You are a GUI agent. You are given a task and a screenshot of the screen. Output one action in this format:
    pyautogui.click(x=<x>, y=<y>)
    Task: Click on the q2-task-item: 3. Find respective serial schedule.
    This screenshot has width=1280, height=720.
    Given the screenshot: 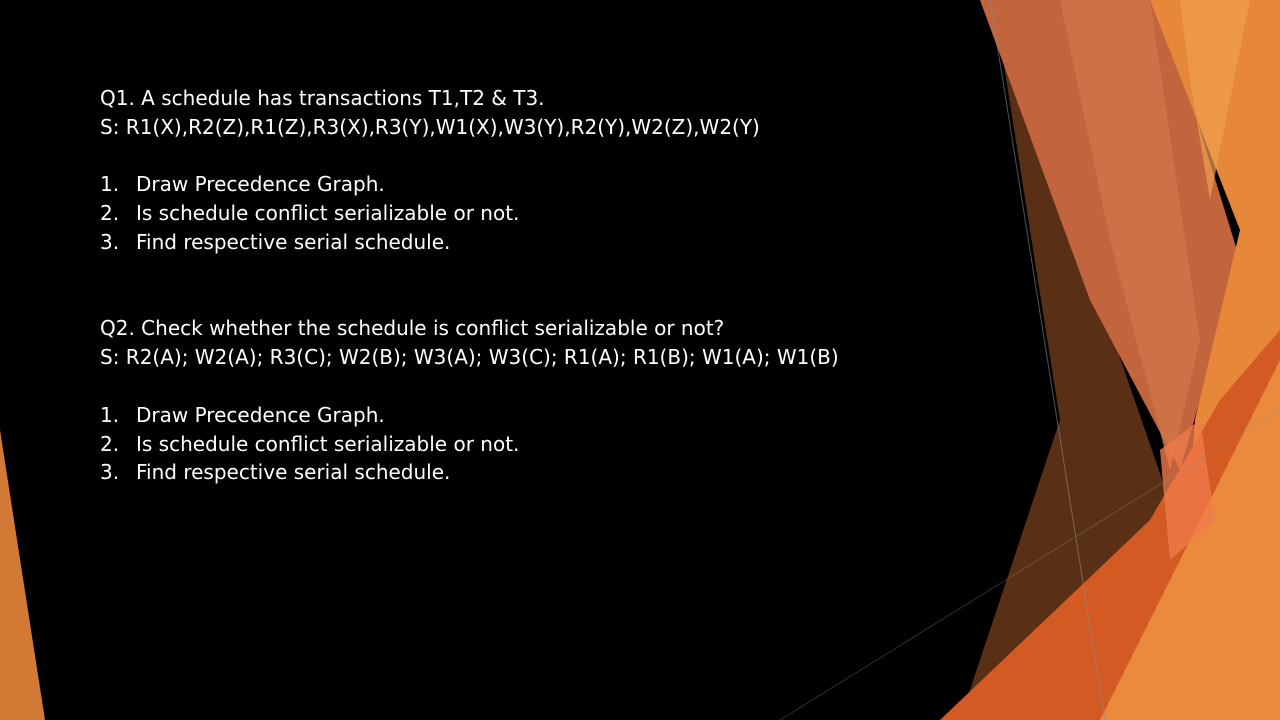 What is the action you would take?
    pyautogui.click(x=540, y=472)
    